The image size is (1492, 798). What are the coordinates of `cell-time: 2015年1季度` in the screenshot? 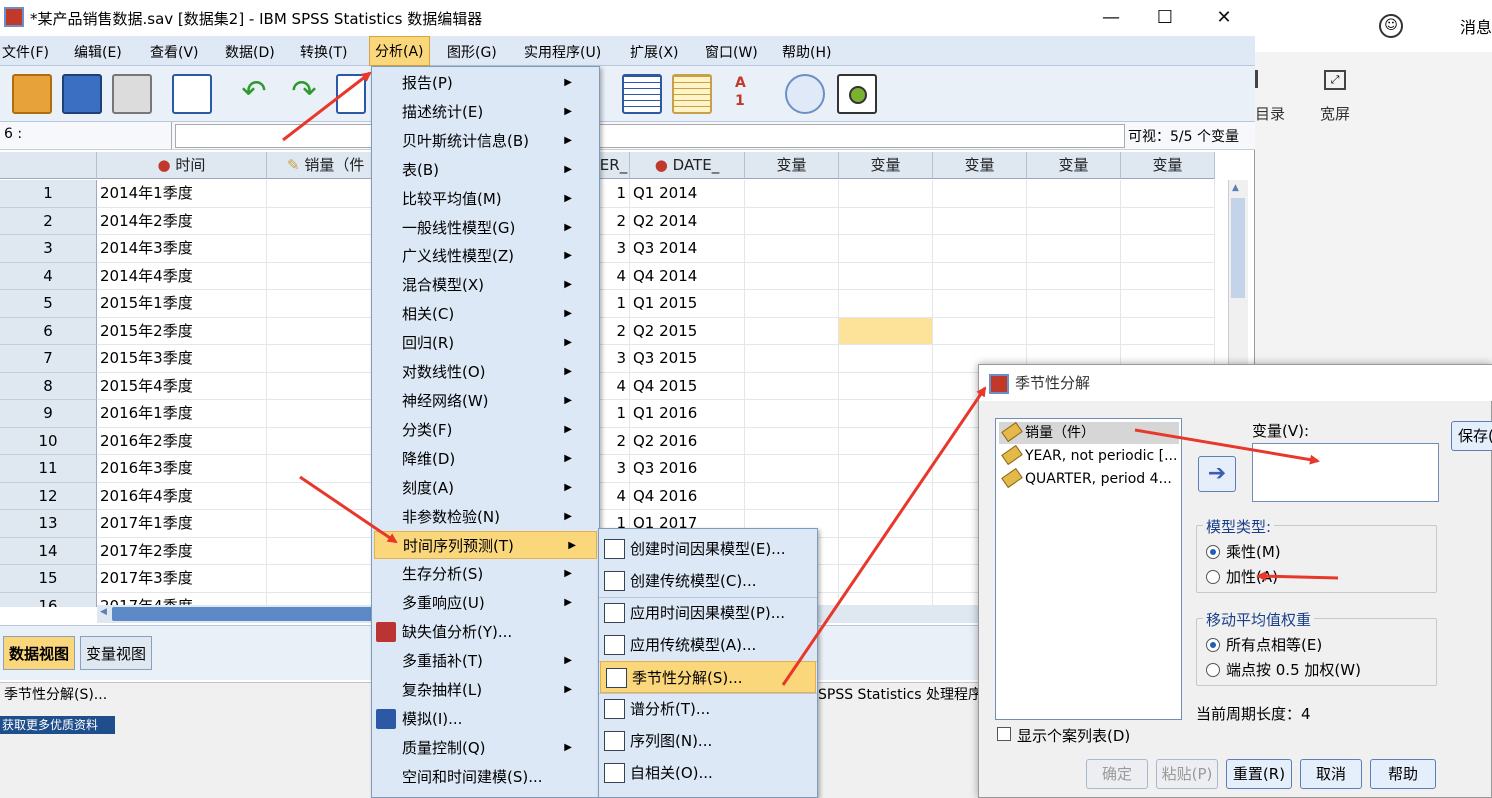 It's located at (182, 304).